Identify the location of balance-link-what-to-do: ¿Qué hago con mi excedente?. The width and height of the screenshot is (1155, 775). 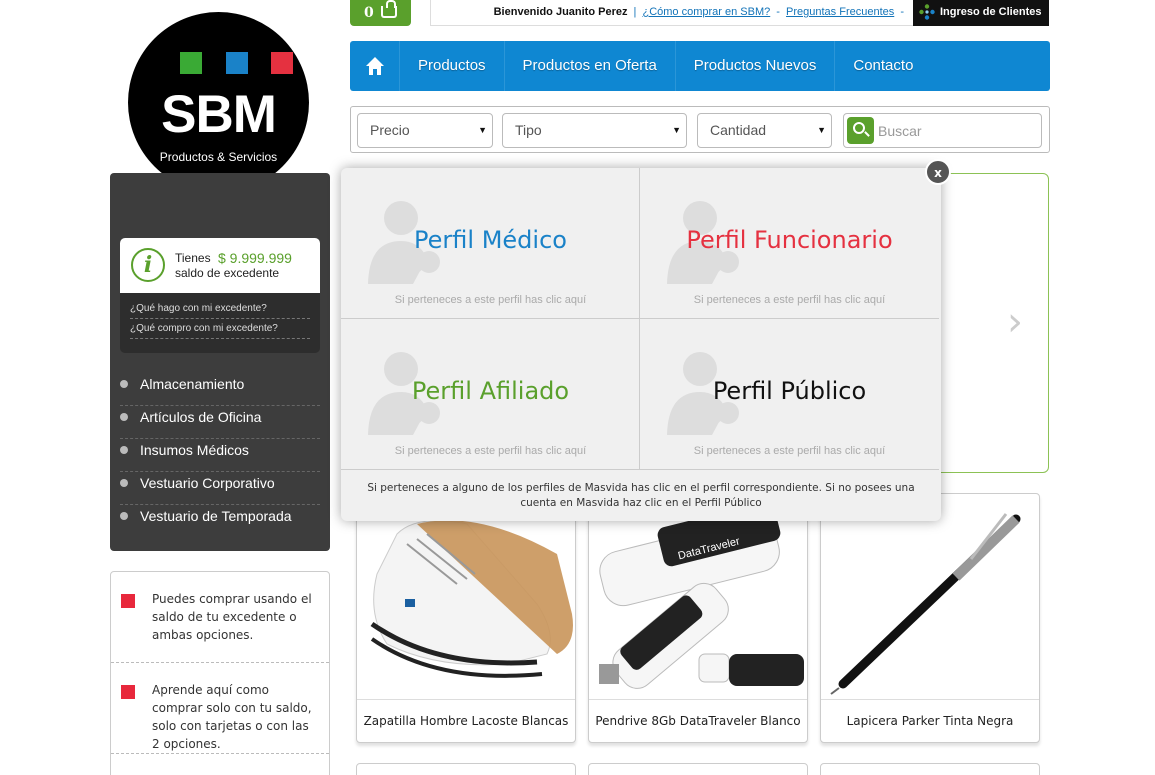
(220, 309).